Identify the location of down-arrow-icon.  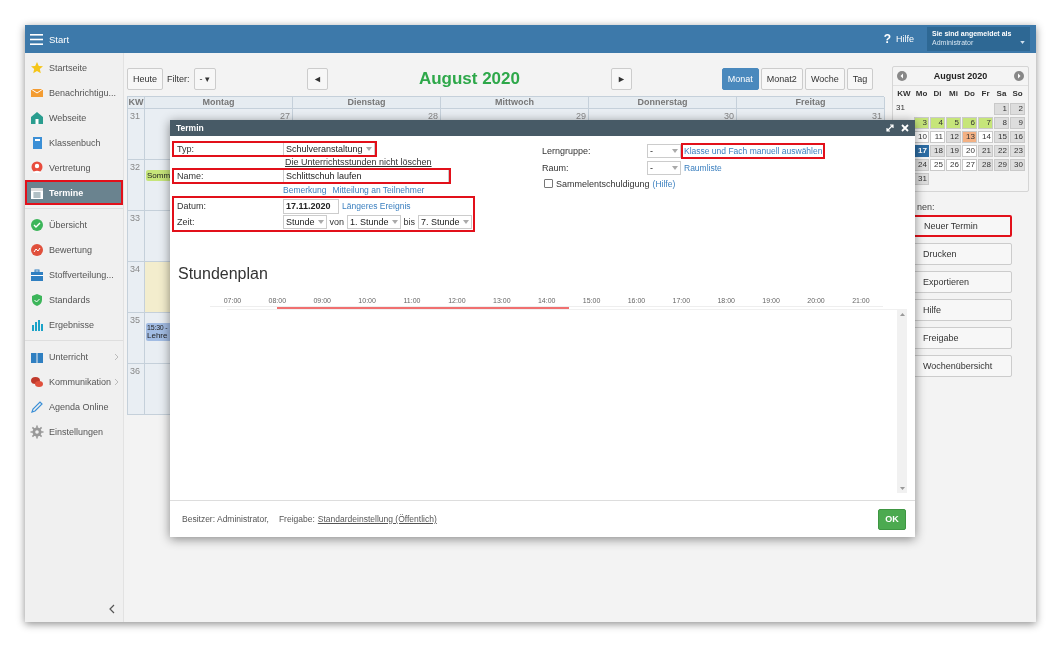
(902, 488).